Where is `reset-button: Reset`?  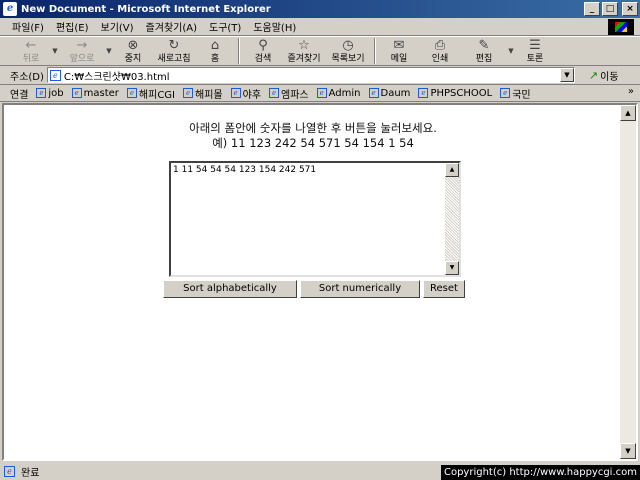 reset-button: Reset is located at coordinates (444, 289).